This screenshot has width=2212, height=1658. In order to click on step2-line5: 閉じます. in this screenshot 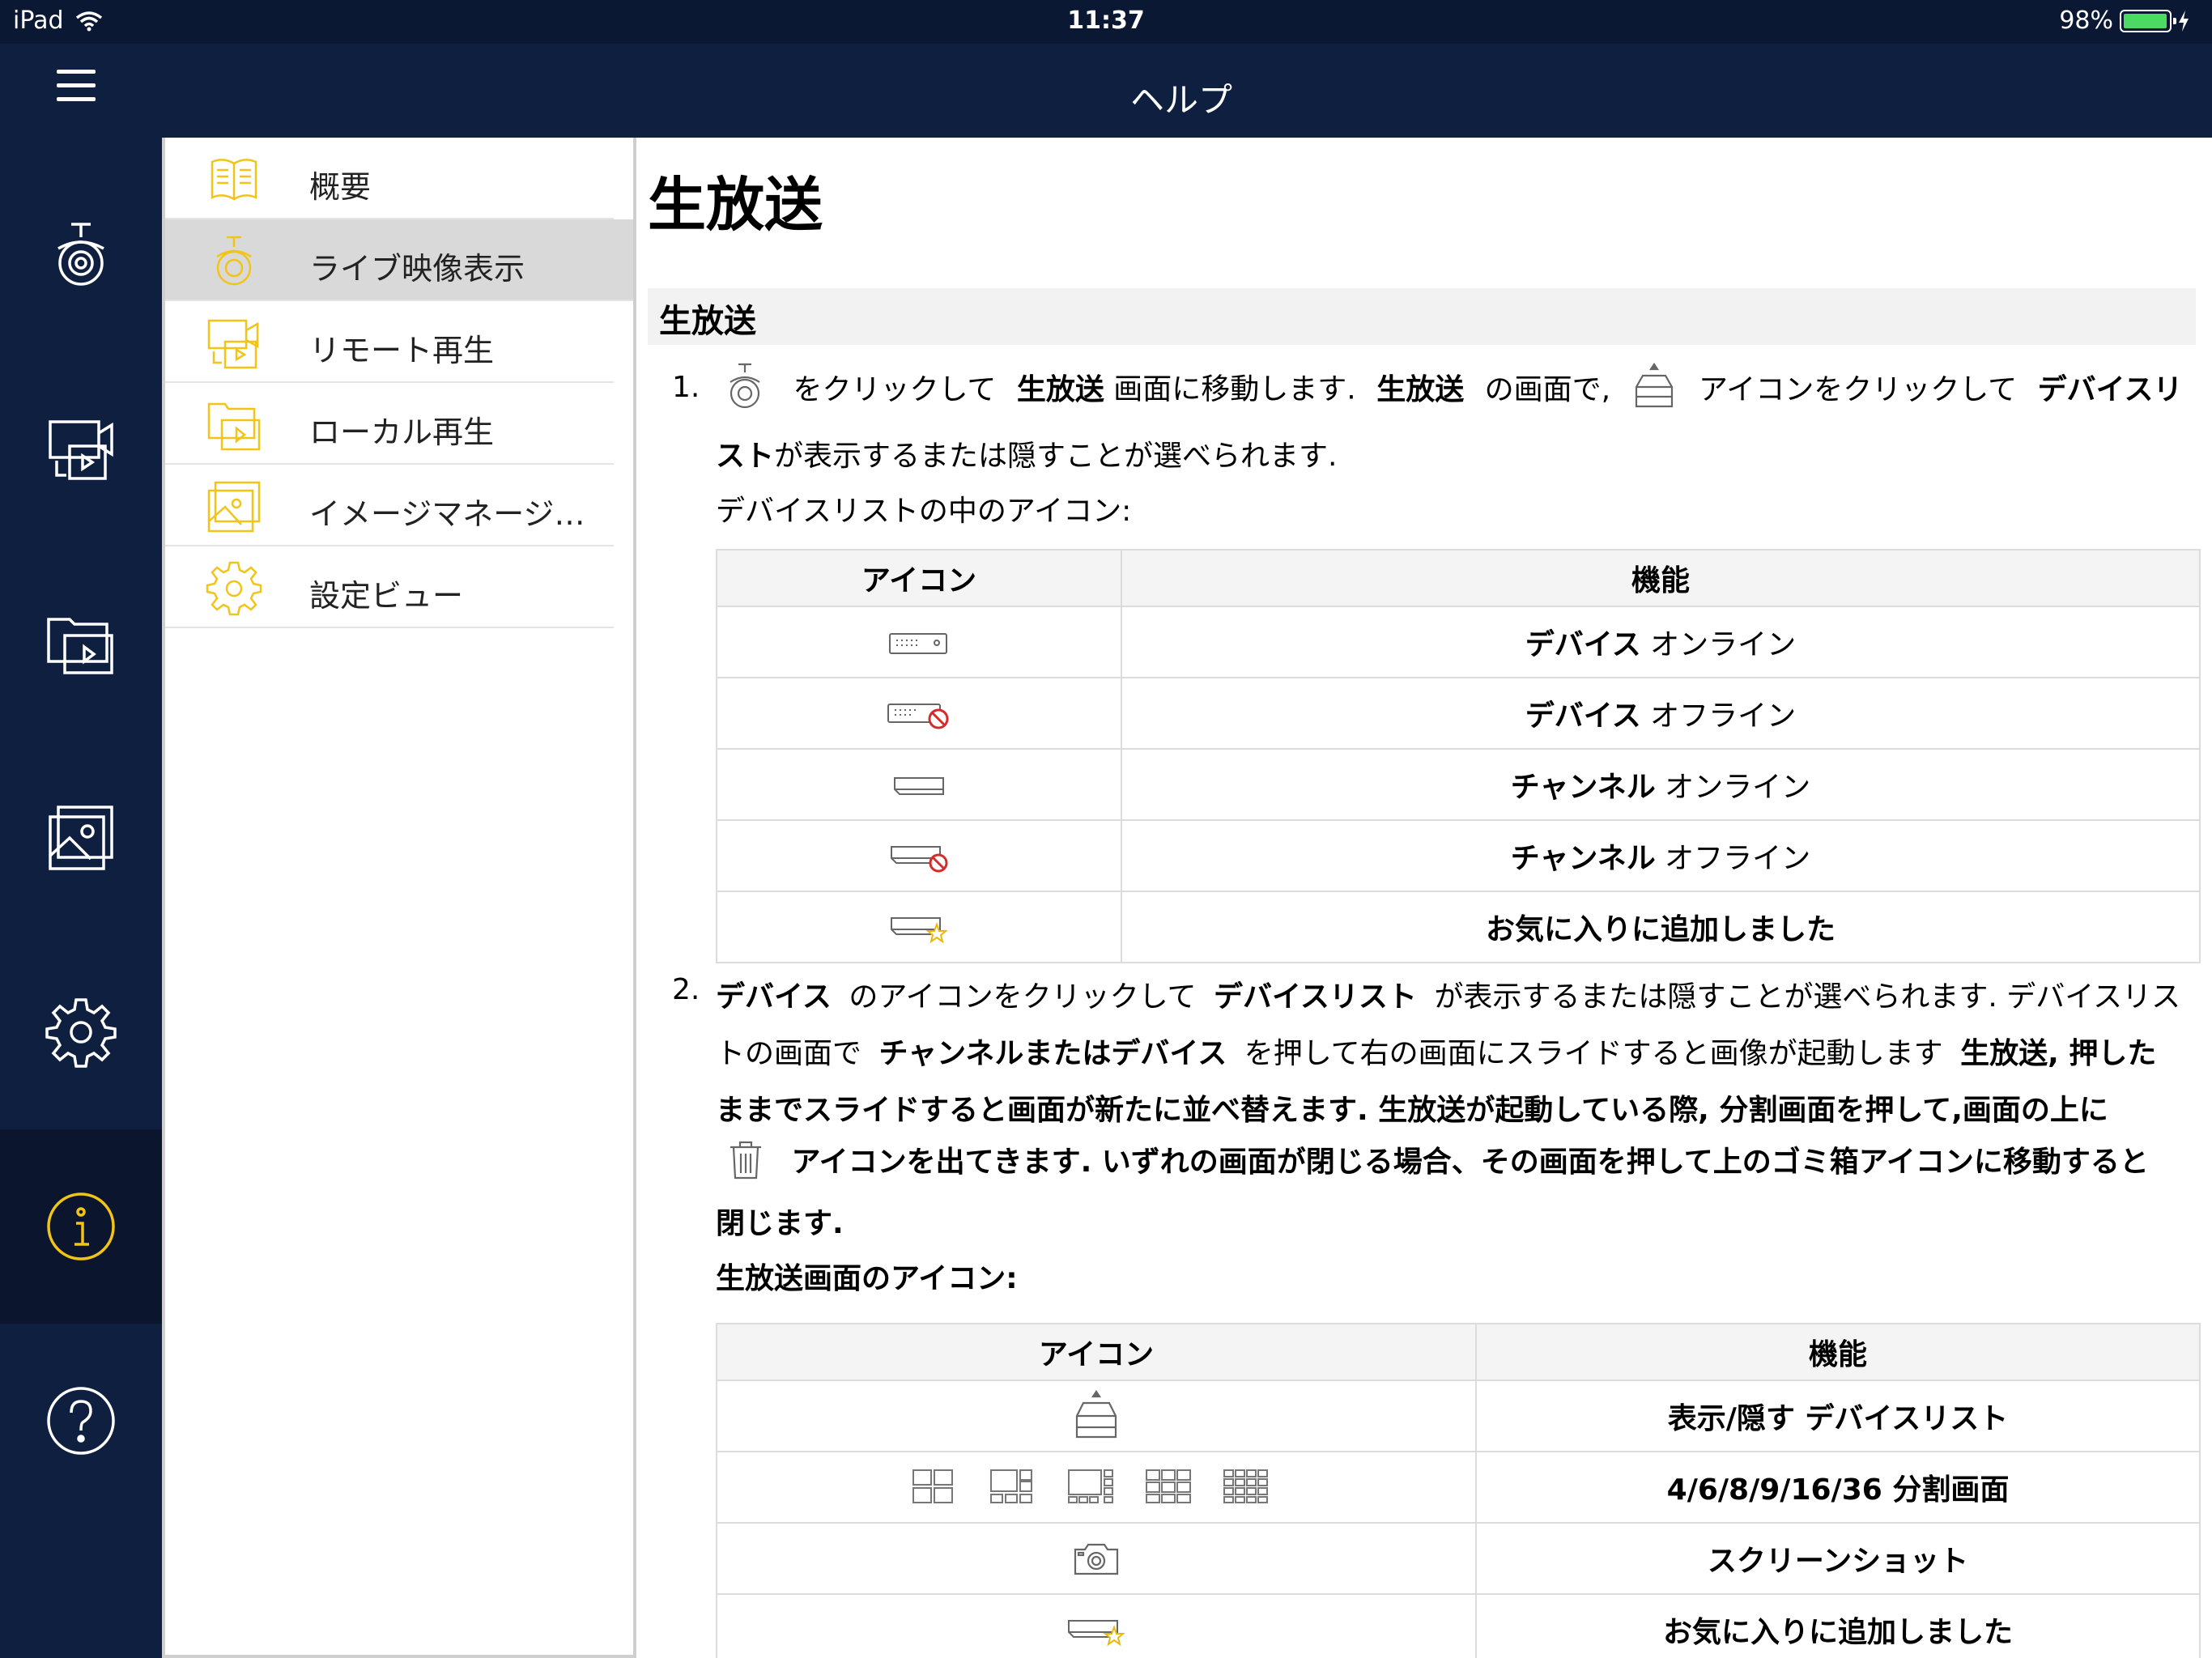, I will do `click(780, 1223)`.